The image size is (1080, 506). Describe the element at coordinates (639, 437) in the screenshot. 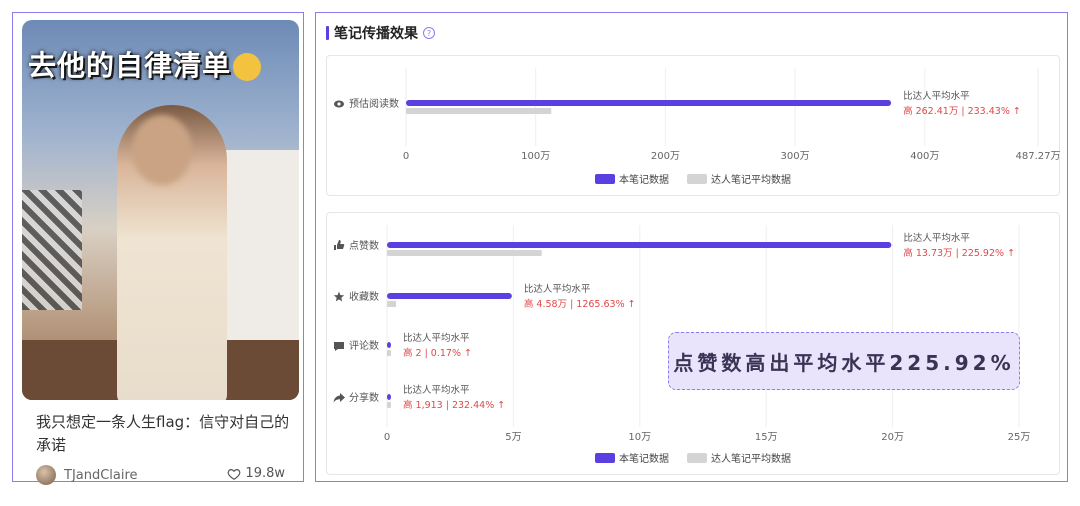

I see `x-tick-label: 10万` at that location.